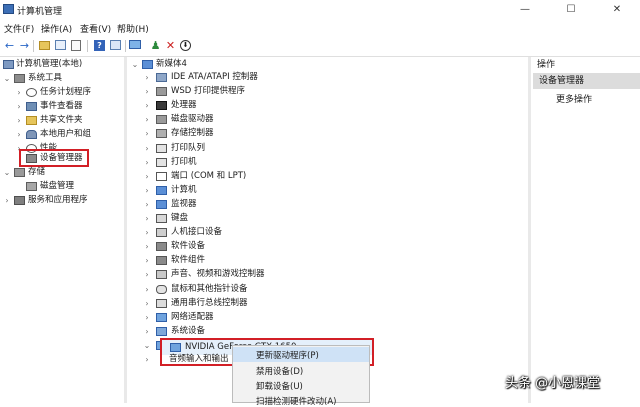 This screenshot has height=407, width=640. I want to click on left-scrollbar, so click(125, 230).